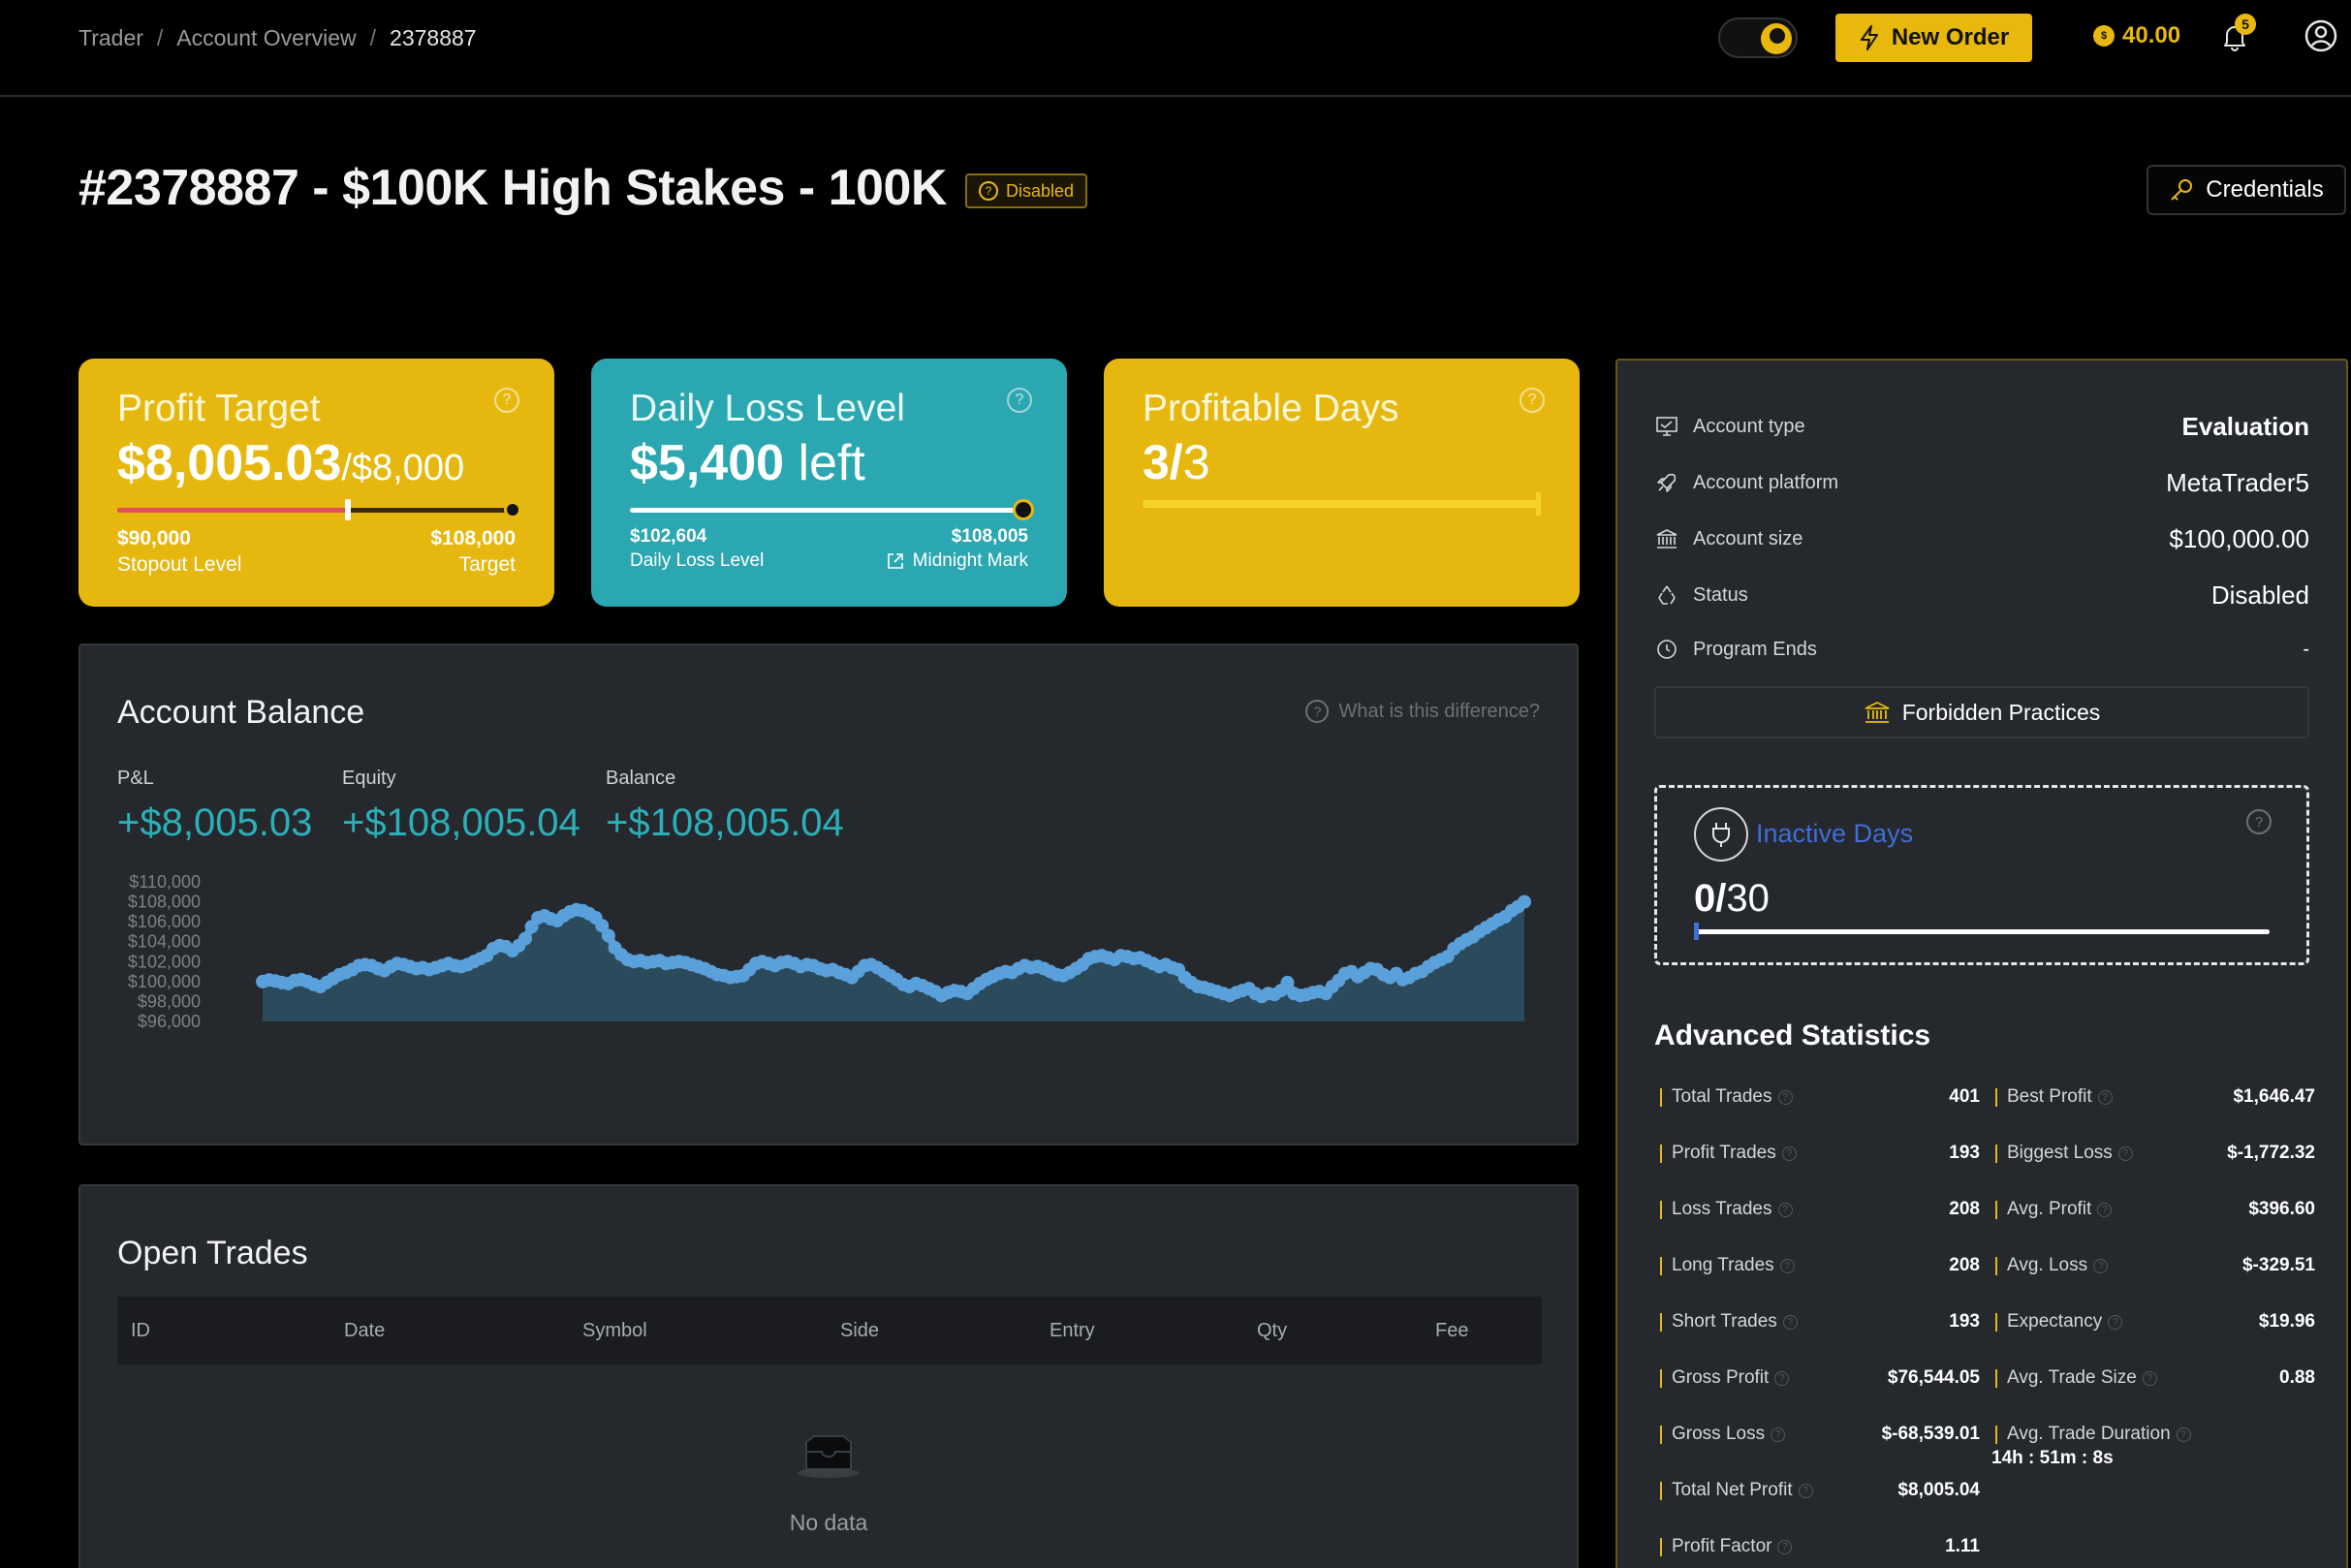 This screenshot has height=1568, width=2351. What do you see at coordinates (348, 510) in the screenshot?
I see `profit-progress-marker` at bounding box center [348, 510].